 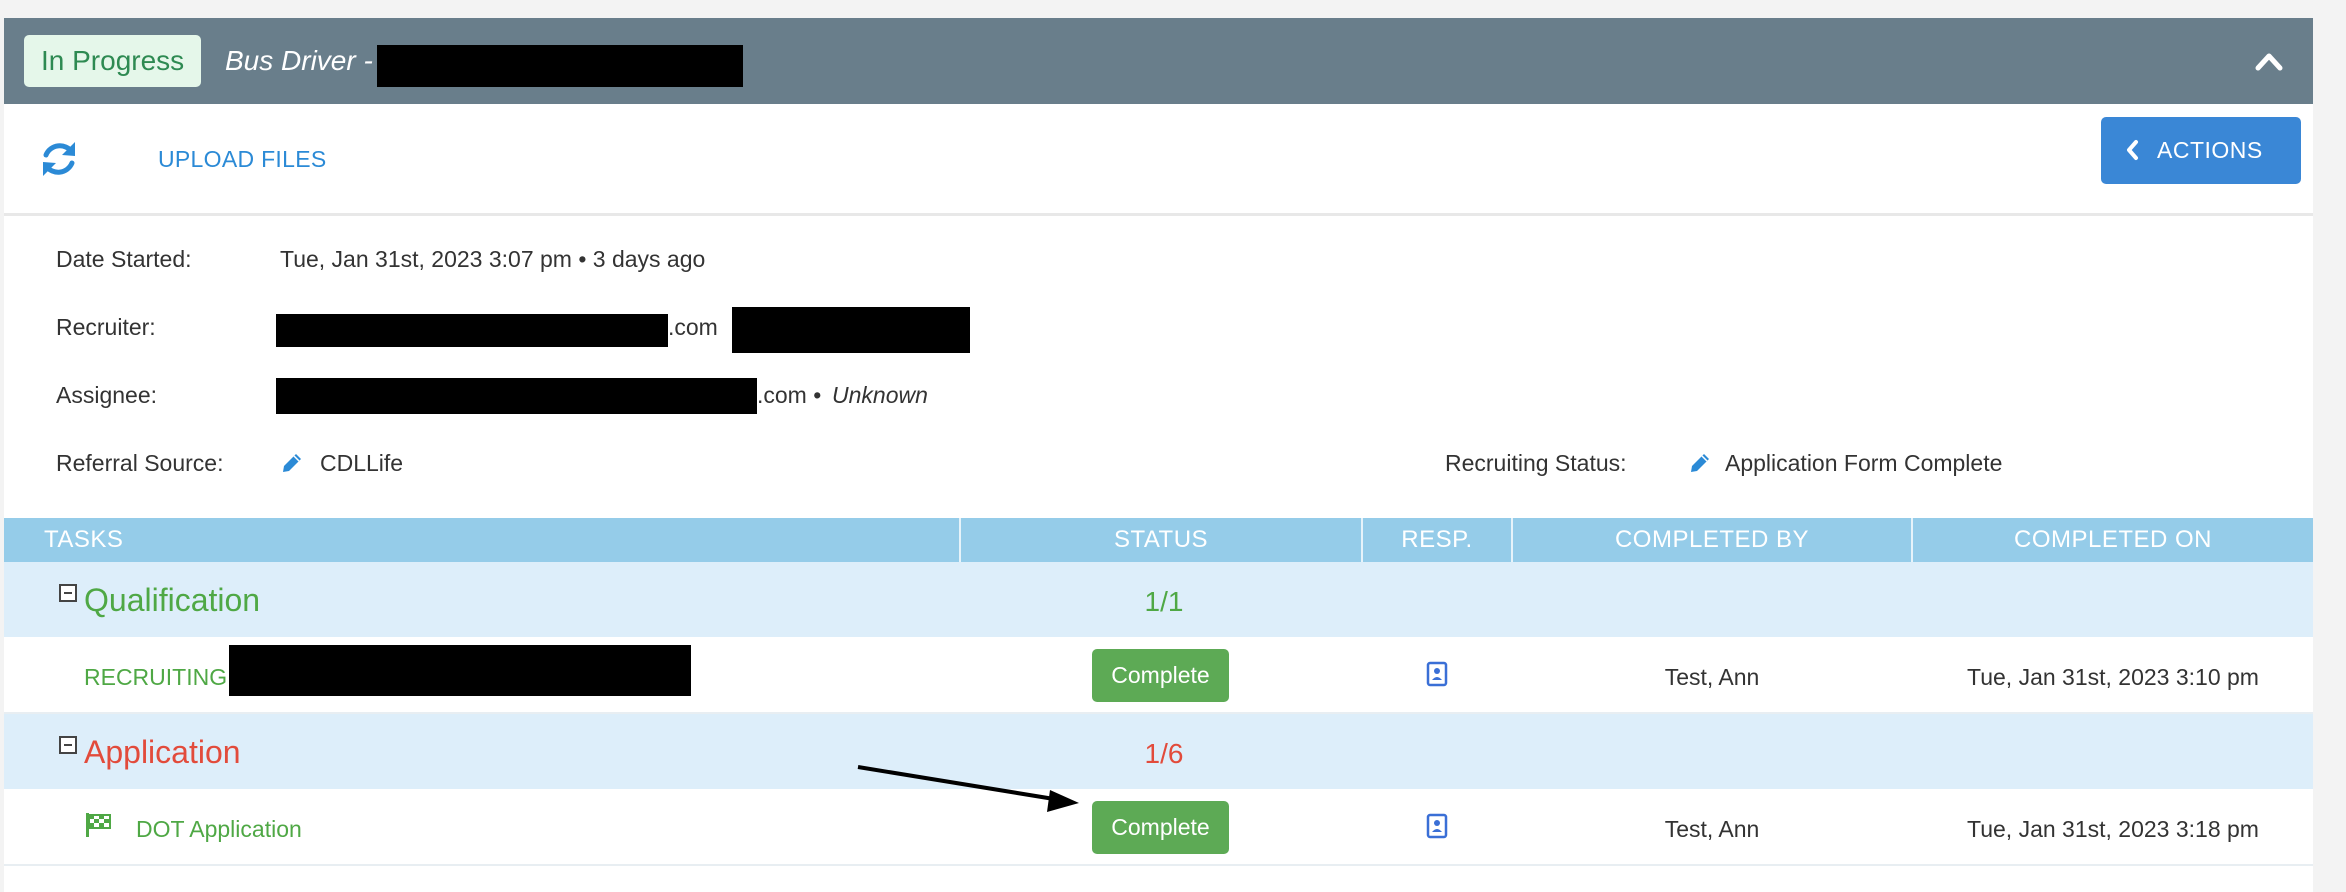 What do you see at coordinates (880, 395) in the screenshot?
I see `assignee-status: Unknown` at bounding box center [880, 395].